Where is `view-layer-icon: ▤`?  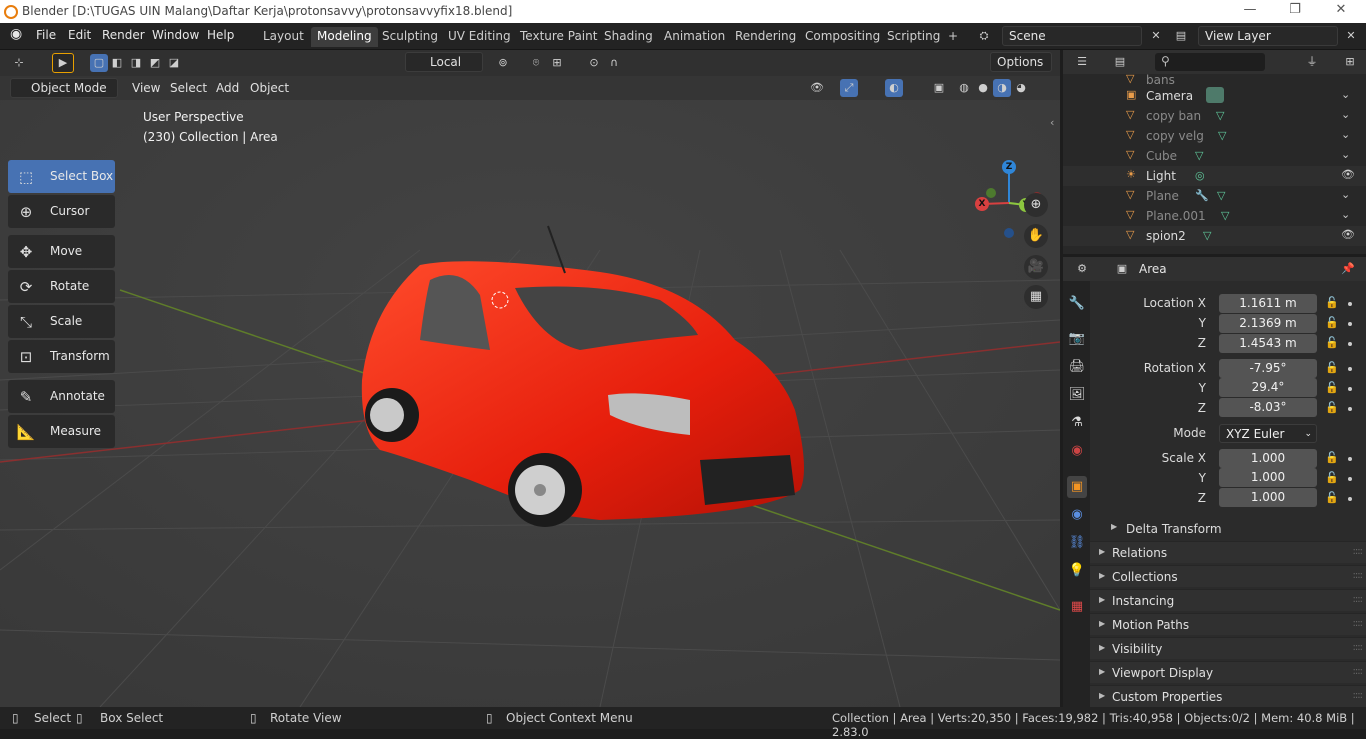 view-layer-icon: ▤ is located at coordinates (1181, 36).